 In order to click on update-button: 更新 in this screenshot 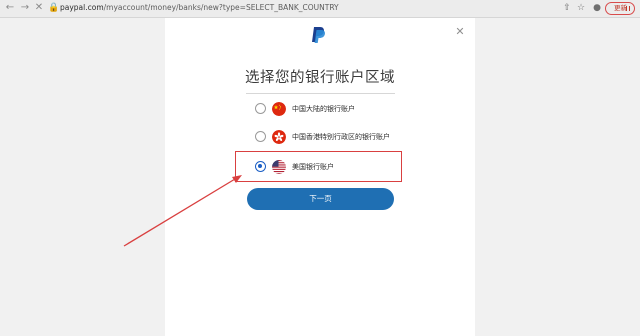, I will do `click(620, 8)`.